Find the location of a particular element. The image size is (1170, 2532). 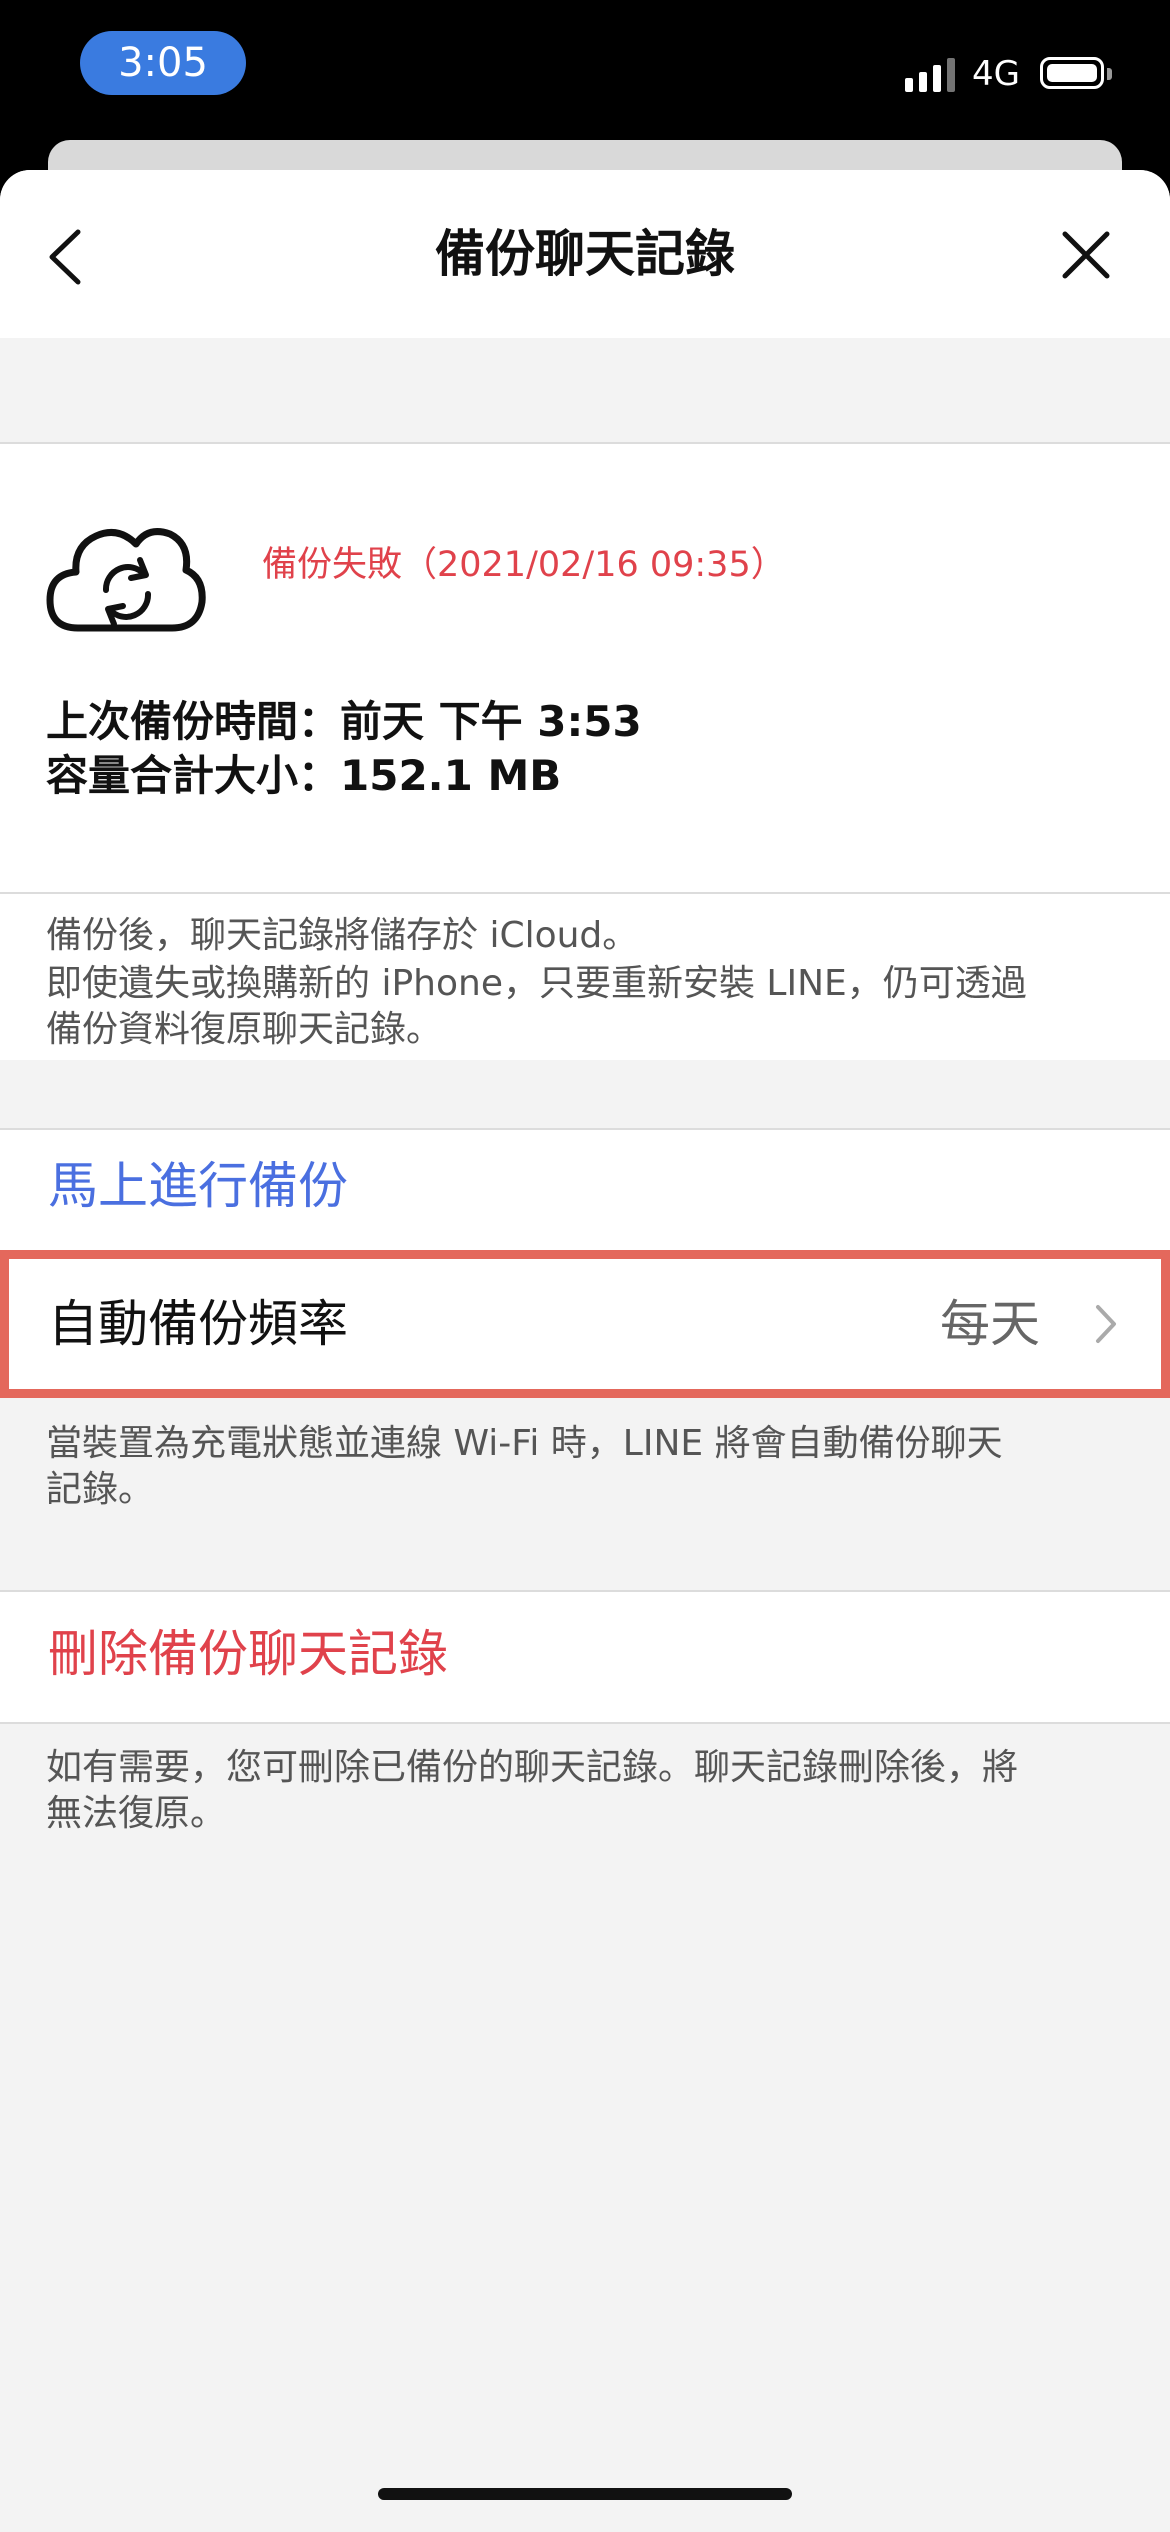

total-backup-size: 容量合計大小：152.1 MB is located at coordinates (304, 775).